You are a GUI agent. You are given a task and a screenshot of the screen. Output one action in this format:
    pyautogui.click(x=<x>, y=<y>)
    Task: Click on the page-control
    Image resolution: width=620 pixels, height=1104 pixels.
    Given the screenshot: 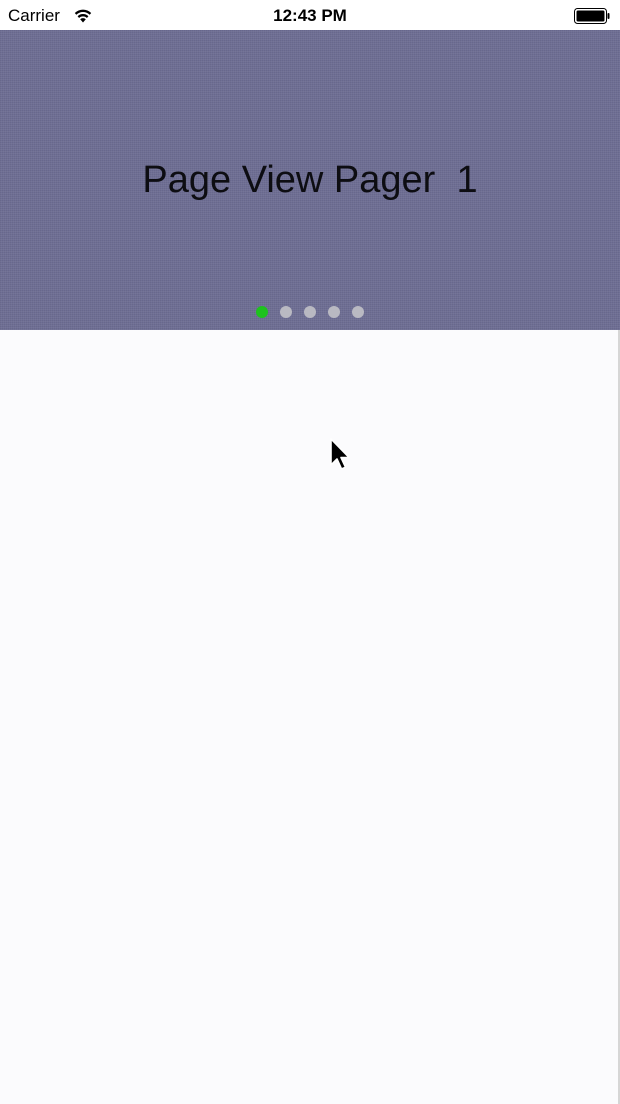 What is the action you would take?
    pyautogui.click(x=310, y=312)
    